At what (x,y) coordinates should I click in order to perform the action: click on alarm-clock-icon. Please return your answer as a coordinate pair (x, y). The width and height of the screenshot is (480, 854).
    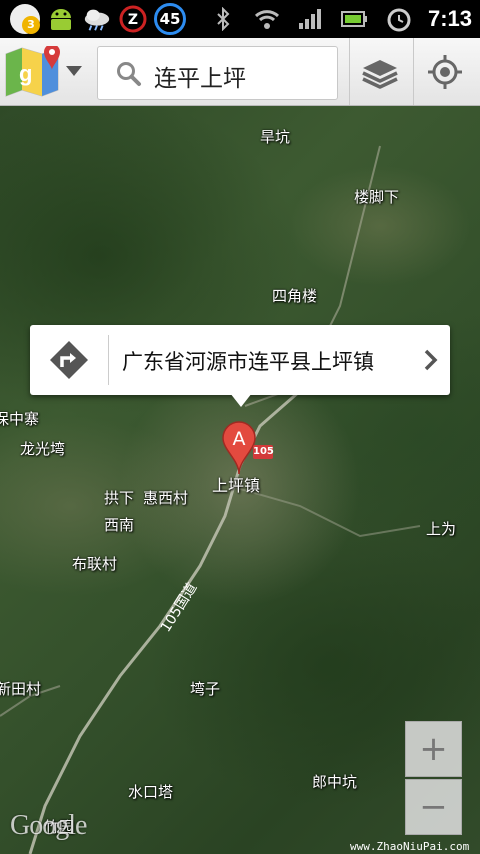
    Looking at the image, I should click on (399, 19).